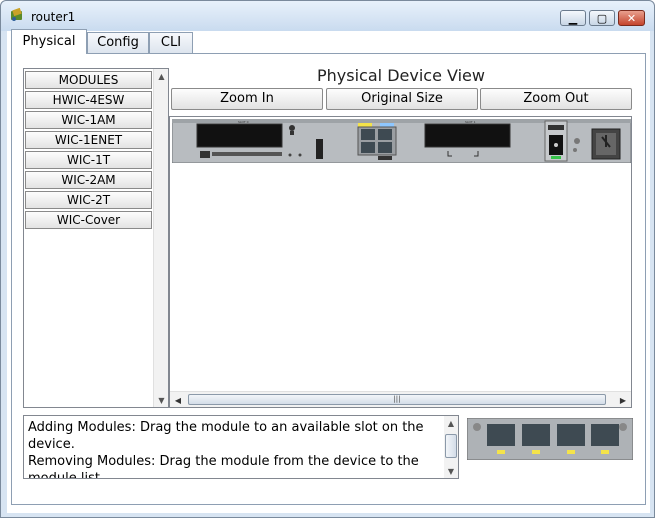  I want to click on help-scroll-up-icon: ▲, so click(451, 423).